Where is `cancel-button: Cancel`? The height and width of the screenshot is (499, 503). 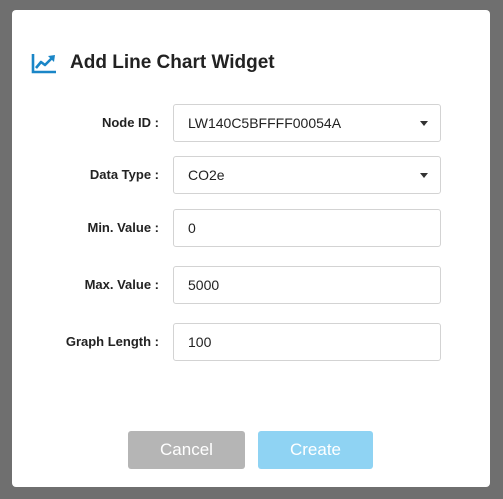
cancel-button: Cancel is located at coordinates (186, 450).